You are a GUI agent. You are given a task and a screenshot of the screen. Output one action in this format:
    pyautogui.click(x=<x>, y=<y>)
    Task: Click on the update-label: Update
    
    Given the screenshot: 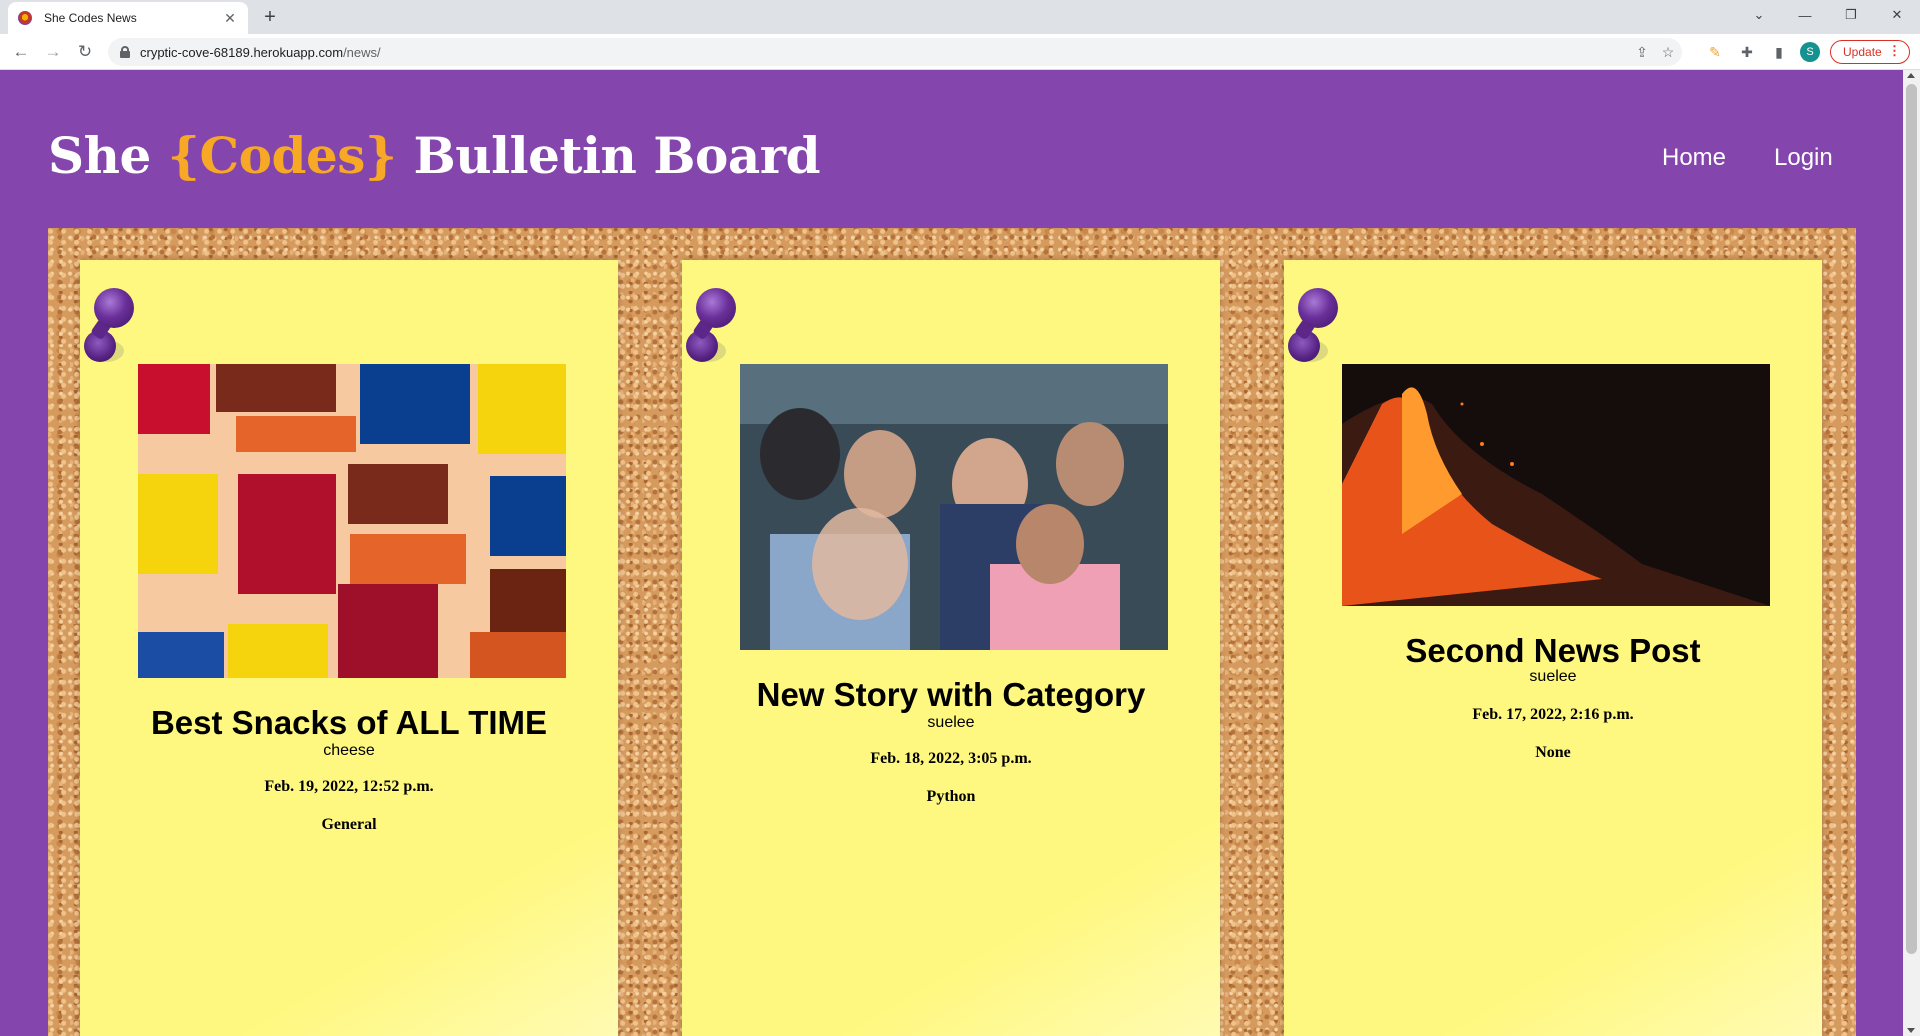 What is the action you would take?
    pyautogui.click(x=1862, y=52)
    